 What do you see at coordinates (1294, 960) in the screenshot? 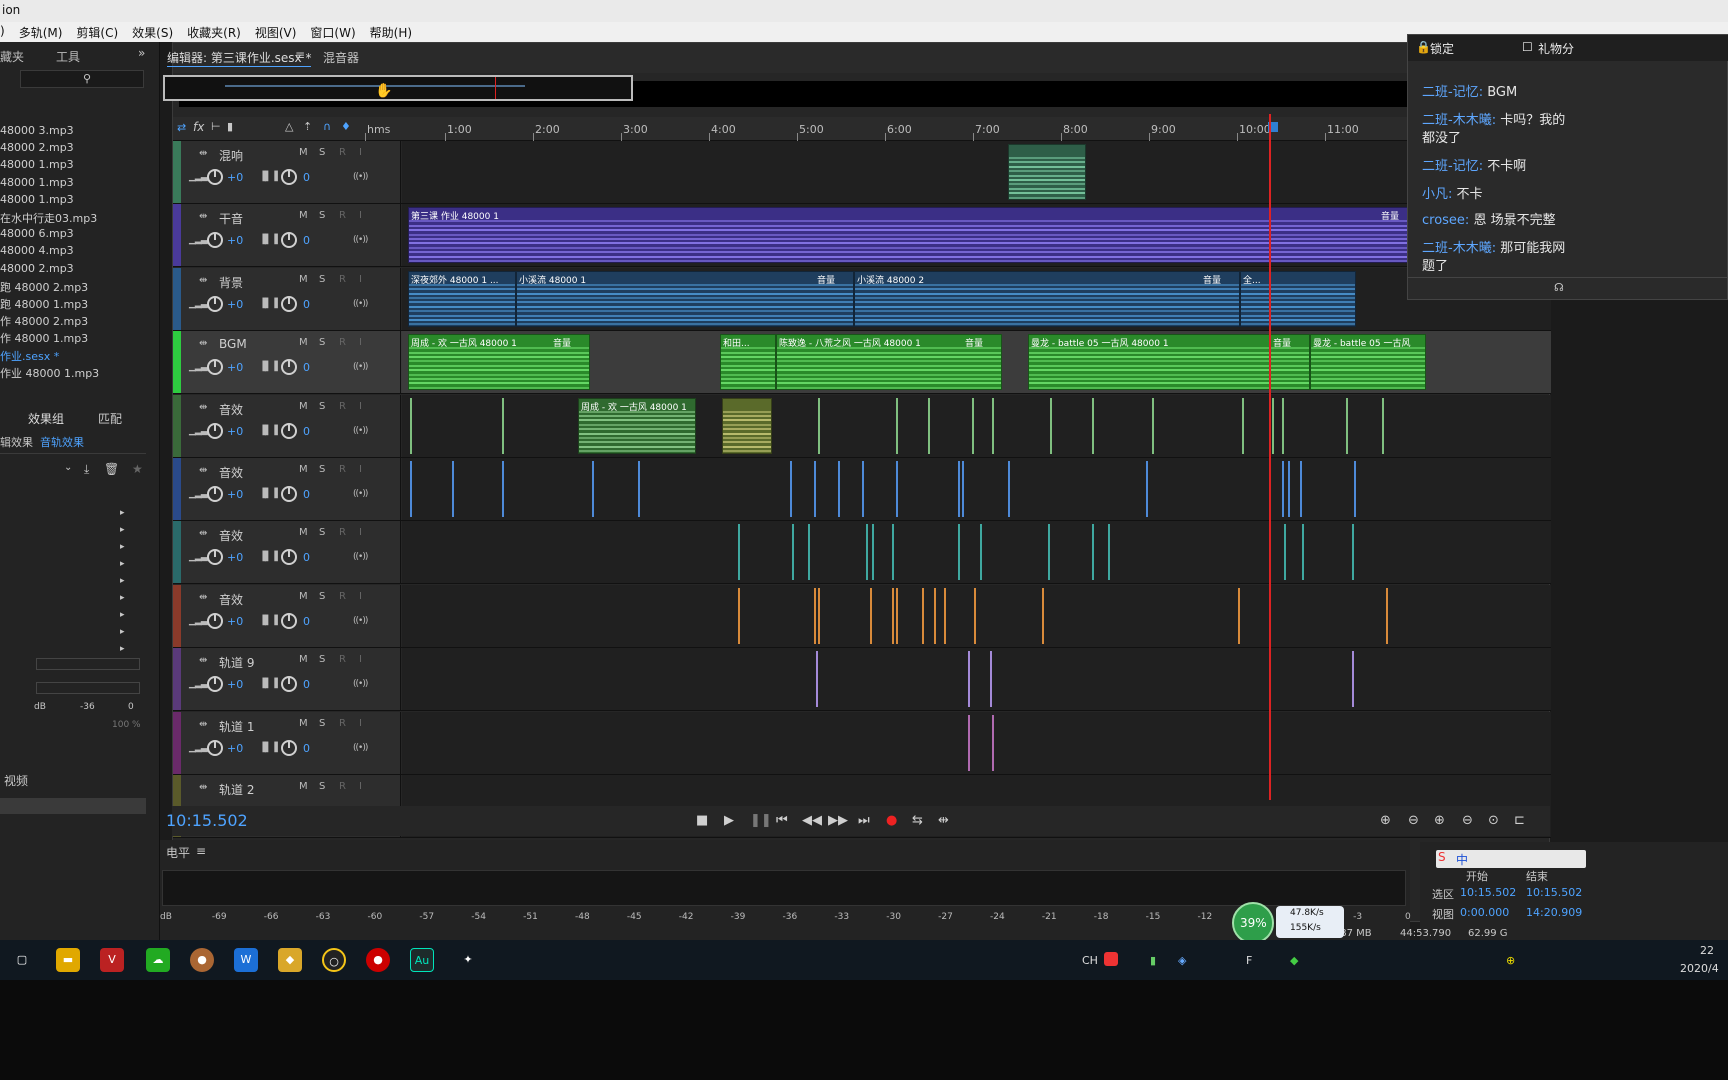
I see `shield-icon: ◆` at bounding box center [1294, 960].